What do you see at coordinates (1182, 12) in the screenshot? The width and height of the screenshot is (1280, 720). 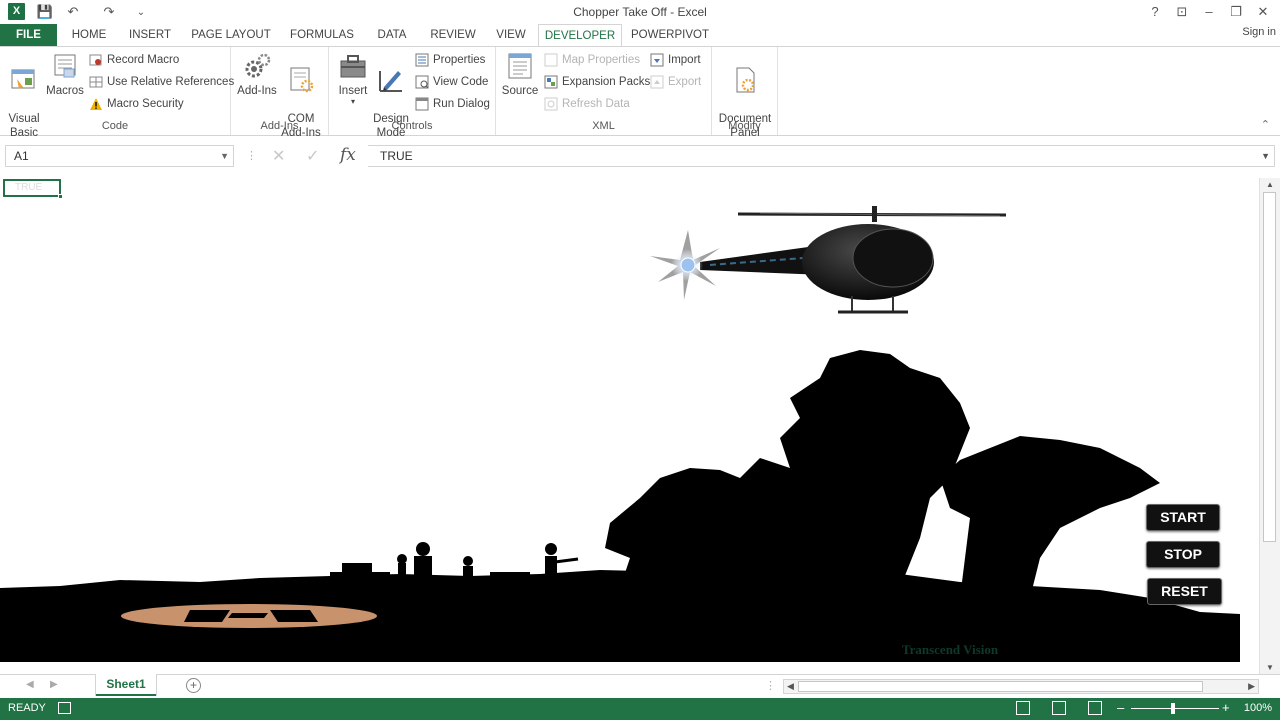 I see `ribbon-display-options-button: ⊡` at bounding box center [1182, 12].